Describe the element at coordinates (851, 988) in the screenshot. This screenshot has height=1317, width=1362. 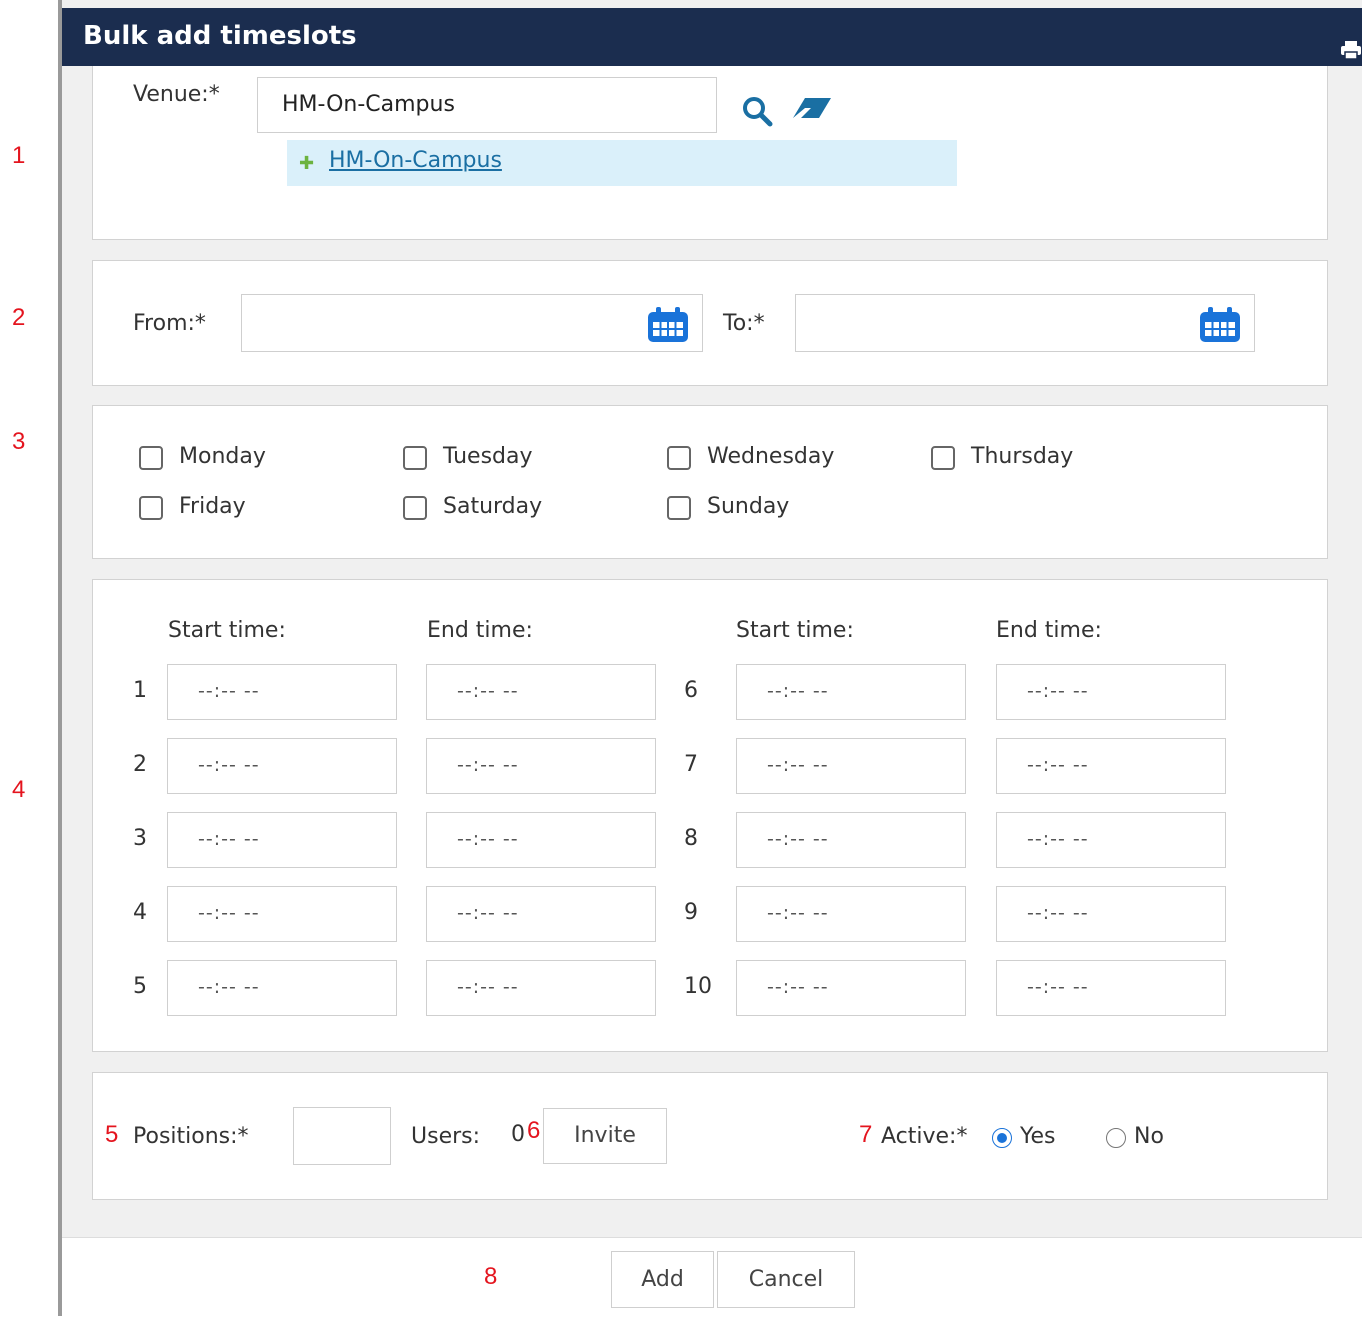
I see `slot-10-start-time: --:-- --` at that location.